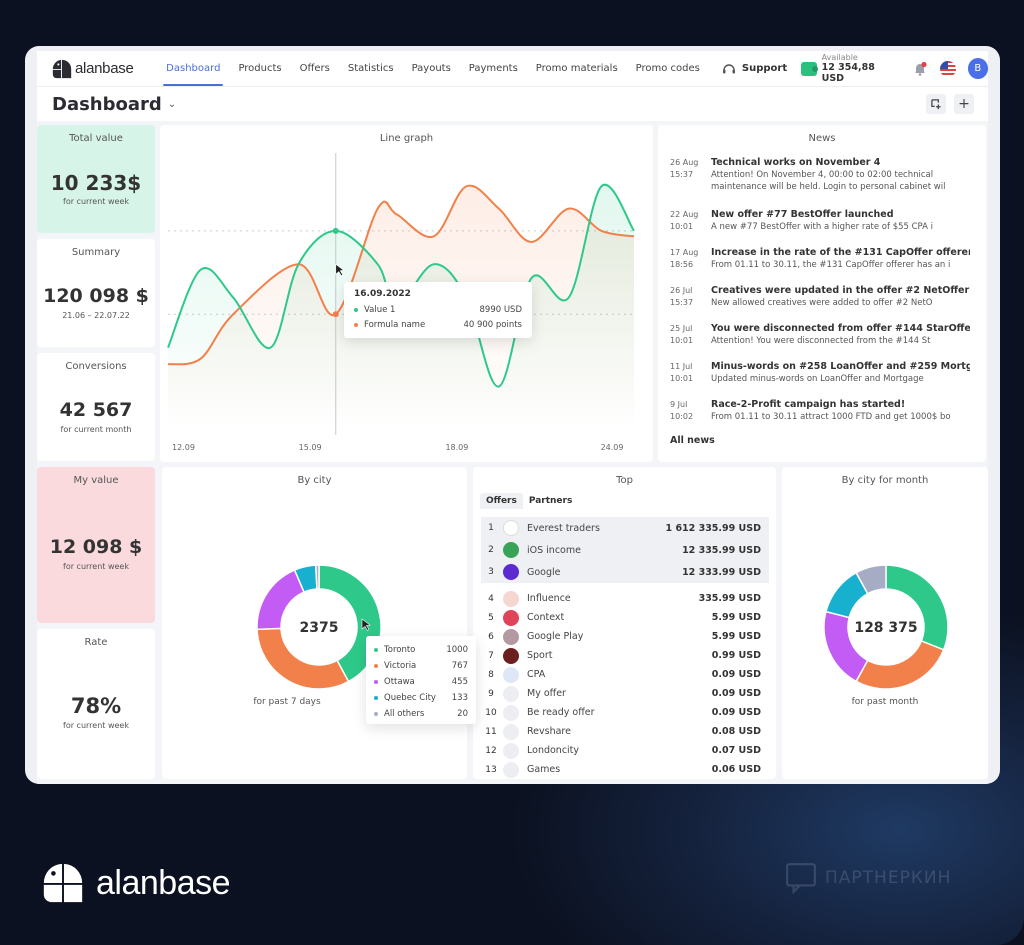  Describe the element at coordinates (491, 750) in the screenshot. I see `row-rank: 12` at that location.